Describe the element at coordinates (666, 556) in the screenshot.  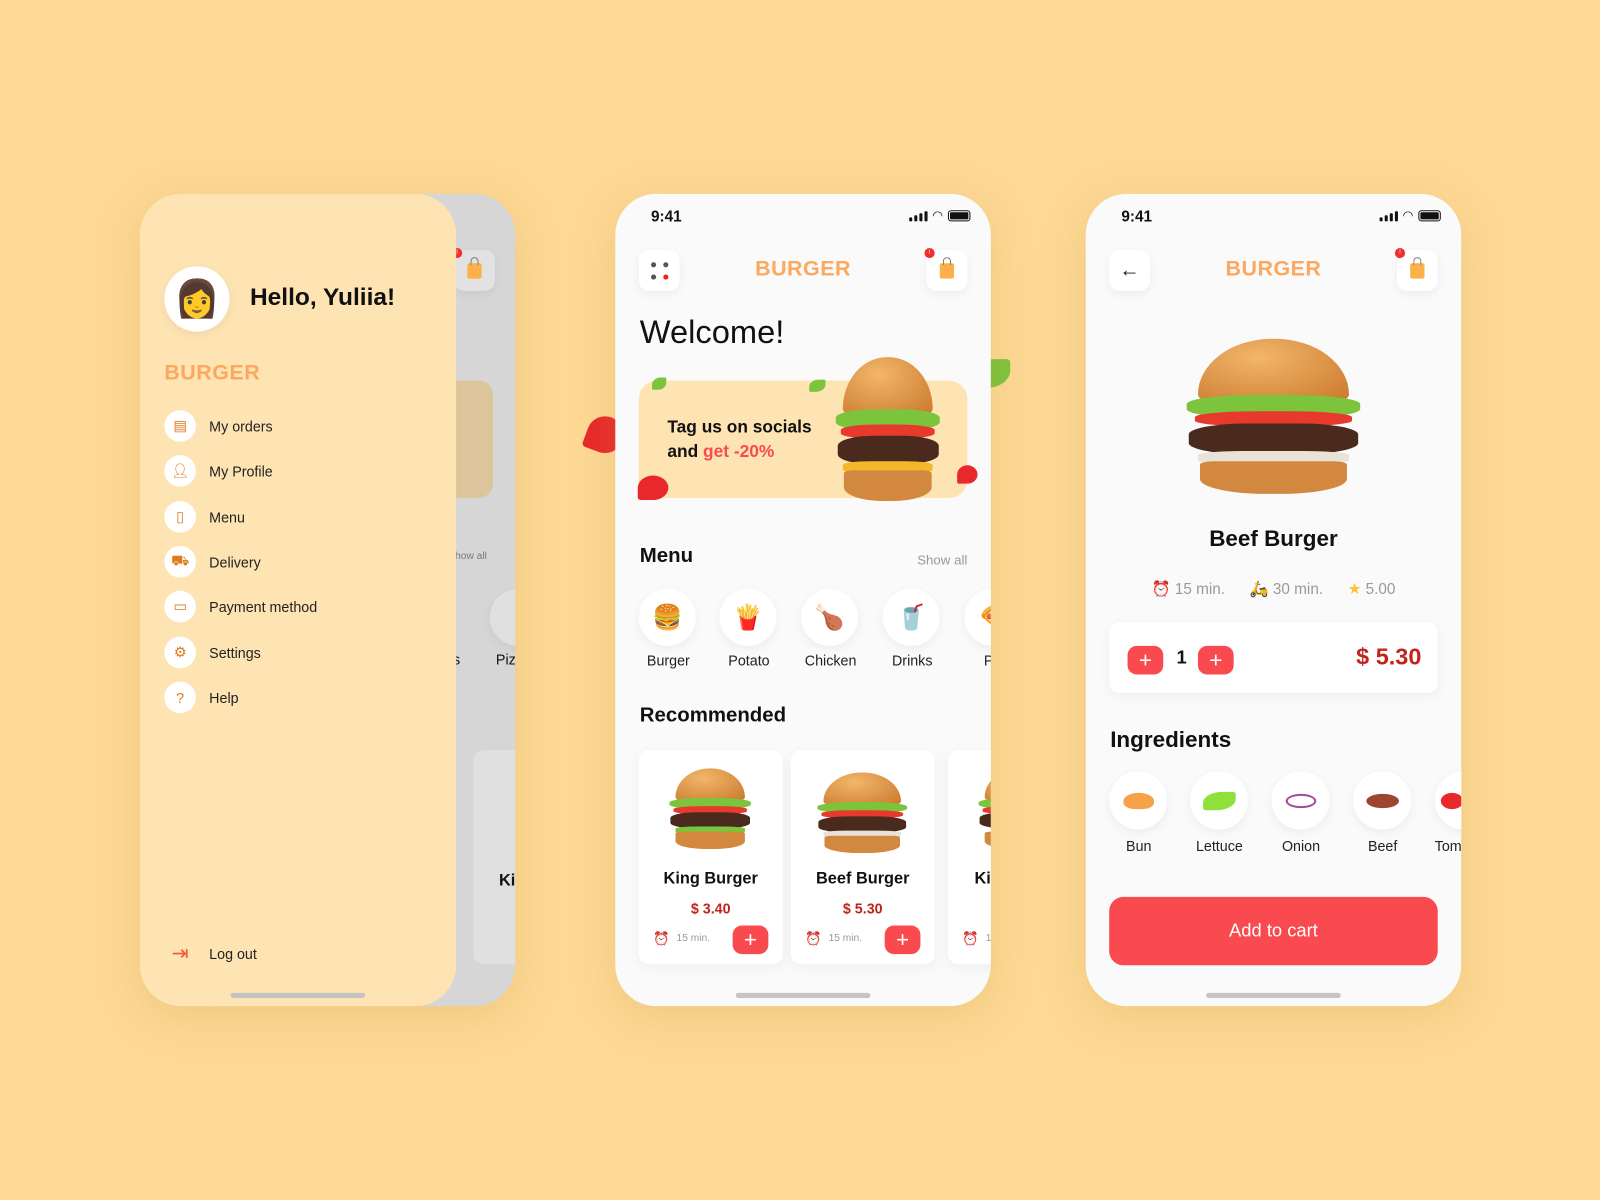
I see `menu-heading: Menu` at that location.